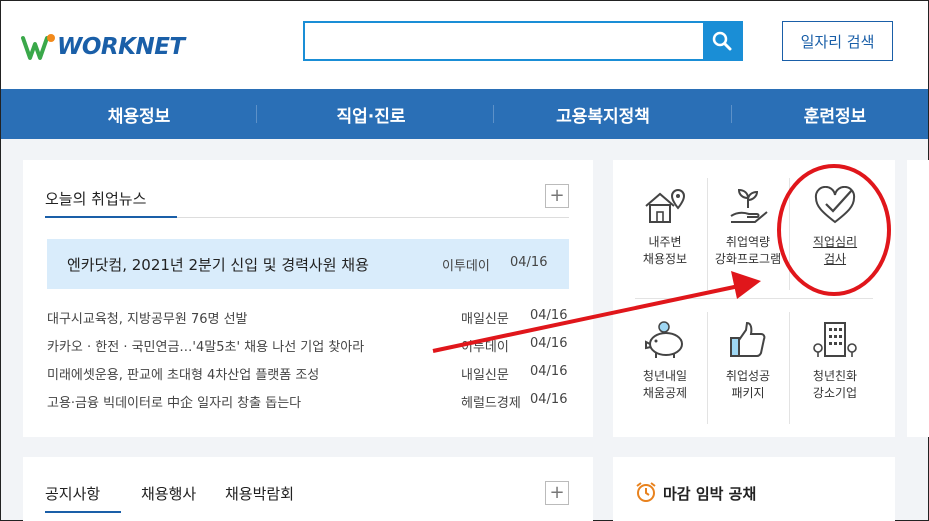 The height and width of the screenshot is (521, 929). What do you see at coordinates (485, 375) in the screenshot?
I see `news-source: 내일신문` at bounding box center [485, 375].